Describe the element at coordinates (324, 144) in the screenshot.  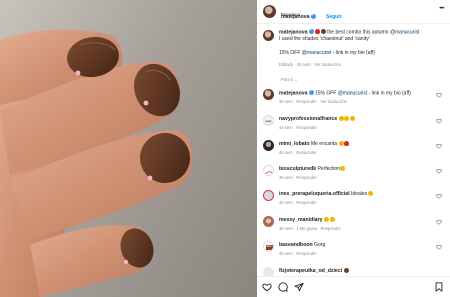
I see `comment-text: Me encanta` at that location.